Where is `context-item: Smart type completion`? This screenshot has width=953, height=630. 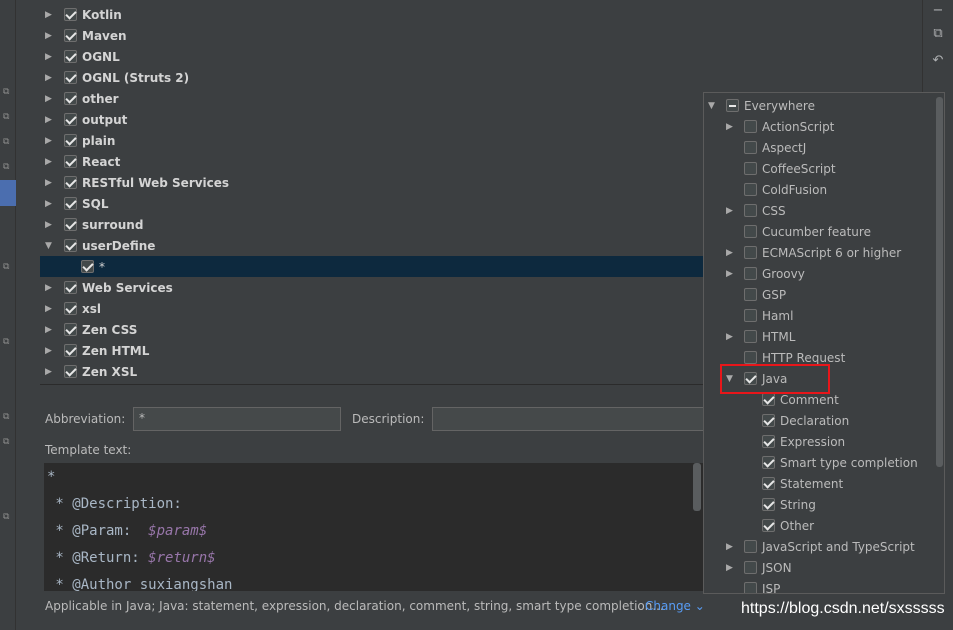 context-item: Smart type completion is located at coordinates (820, 462).